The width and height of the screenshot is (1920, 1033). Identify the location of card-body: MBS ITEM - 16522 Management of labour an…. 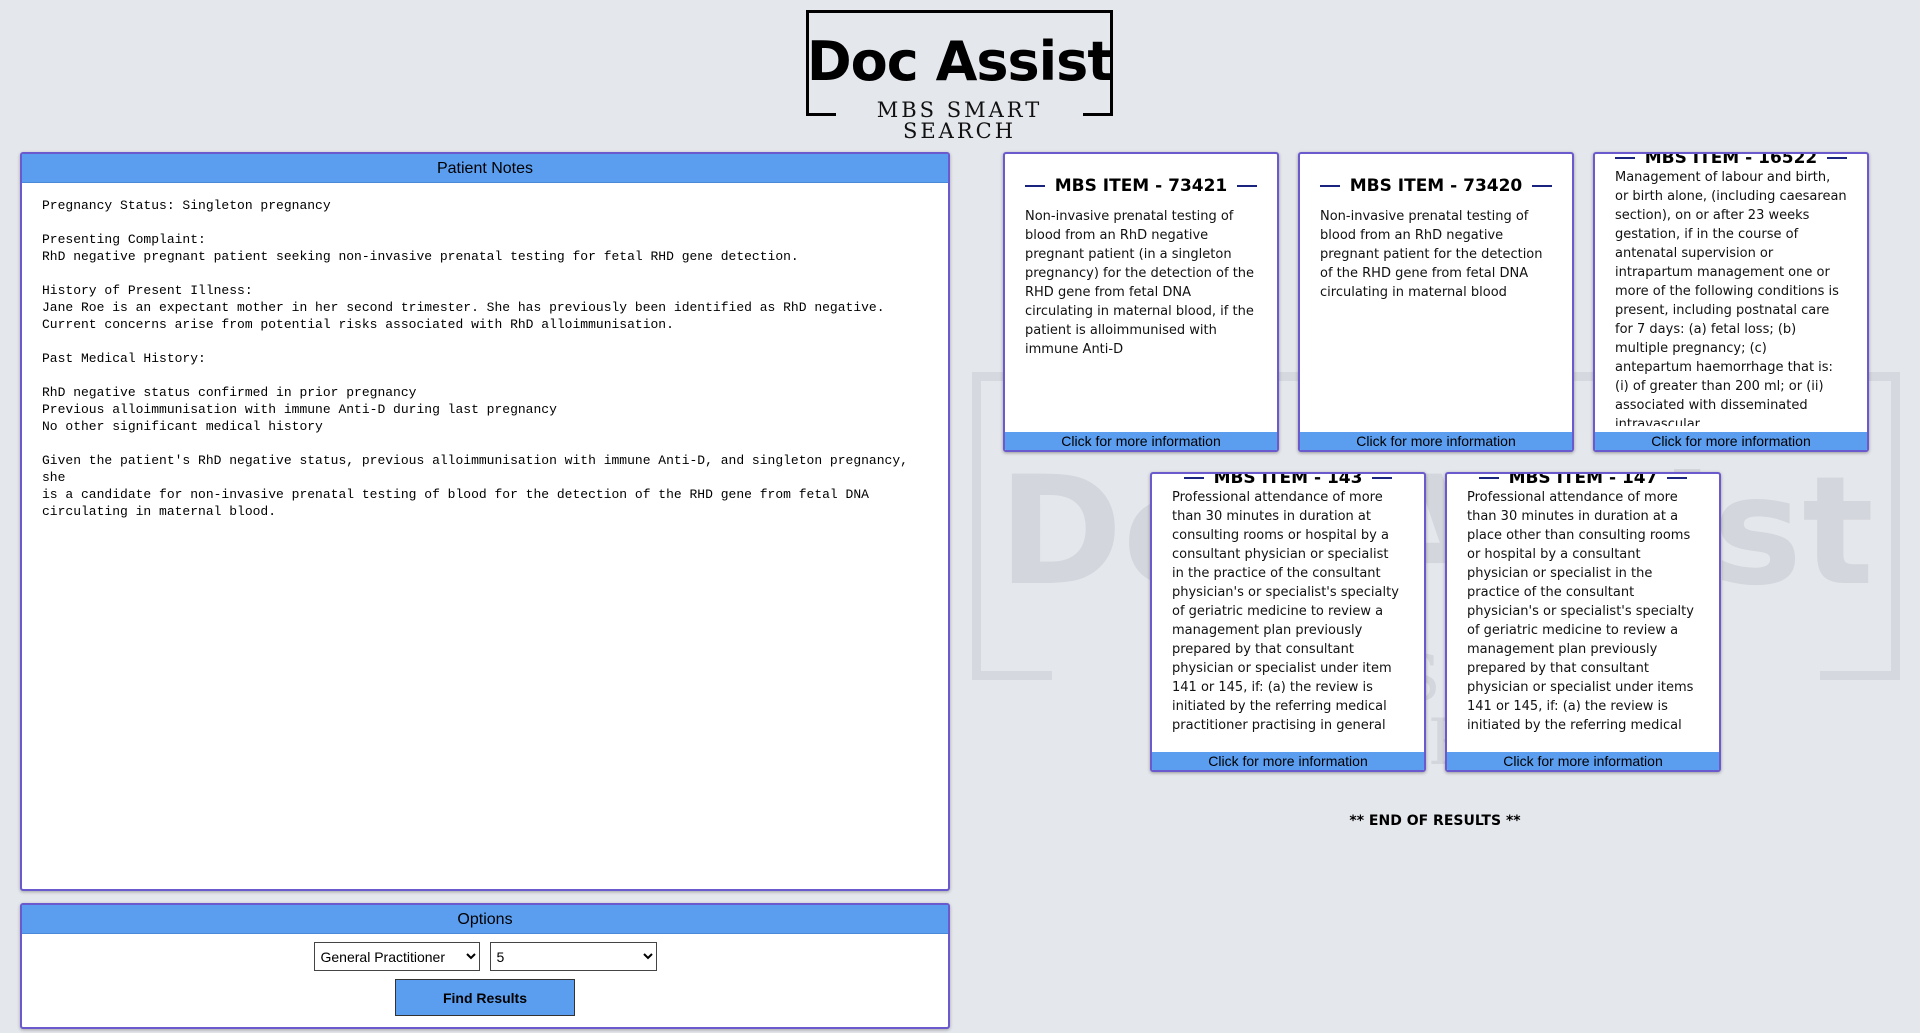
(1731, 290).